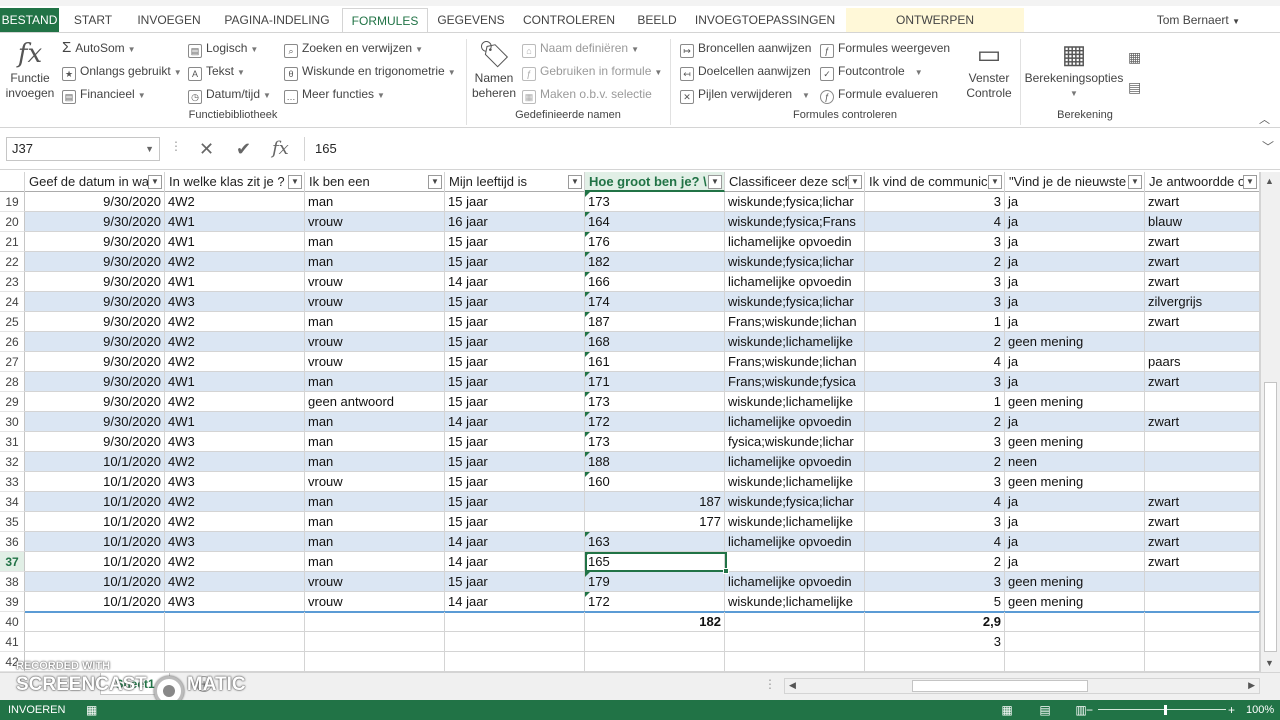 The height and width of the screenshot is (720, 1280). Describe the element at coordinates (280, 149) in the screenshot. I see `insert-function-icon: fx` at that location.